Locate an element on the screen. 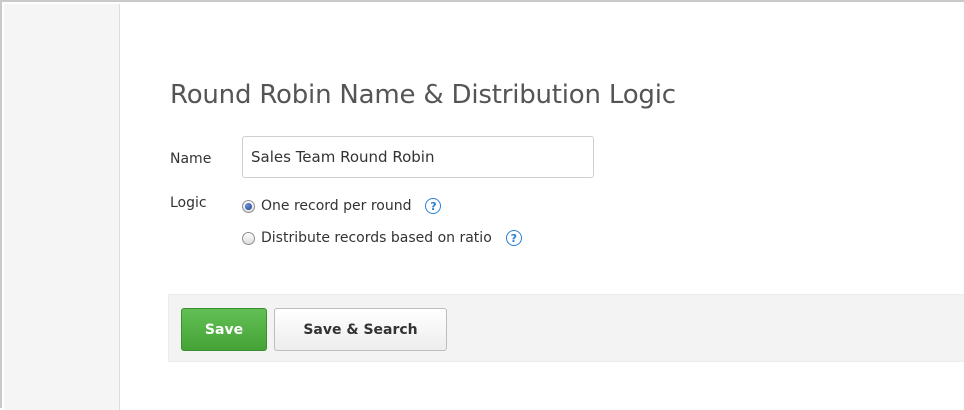 This screenshot has width=964, height=410. save-button: Save is located at coordinates (224, 329).